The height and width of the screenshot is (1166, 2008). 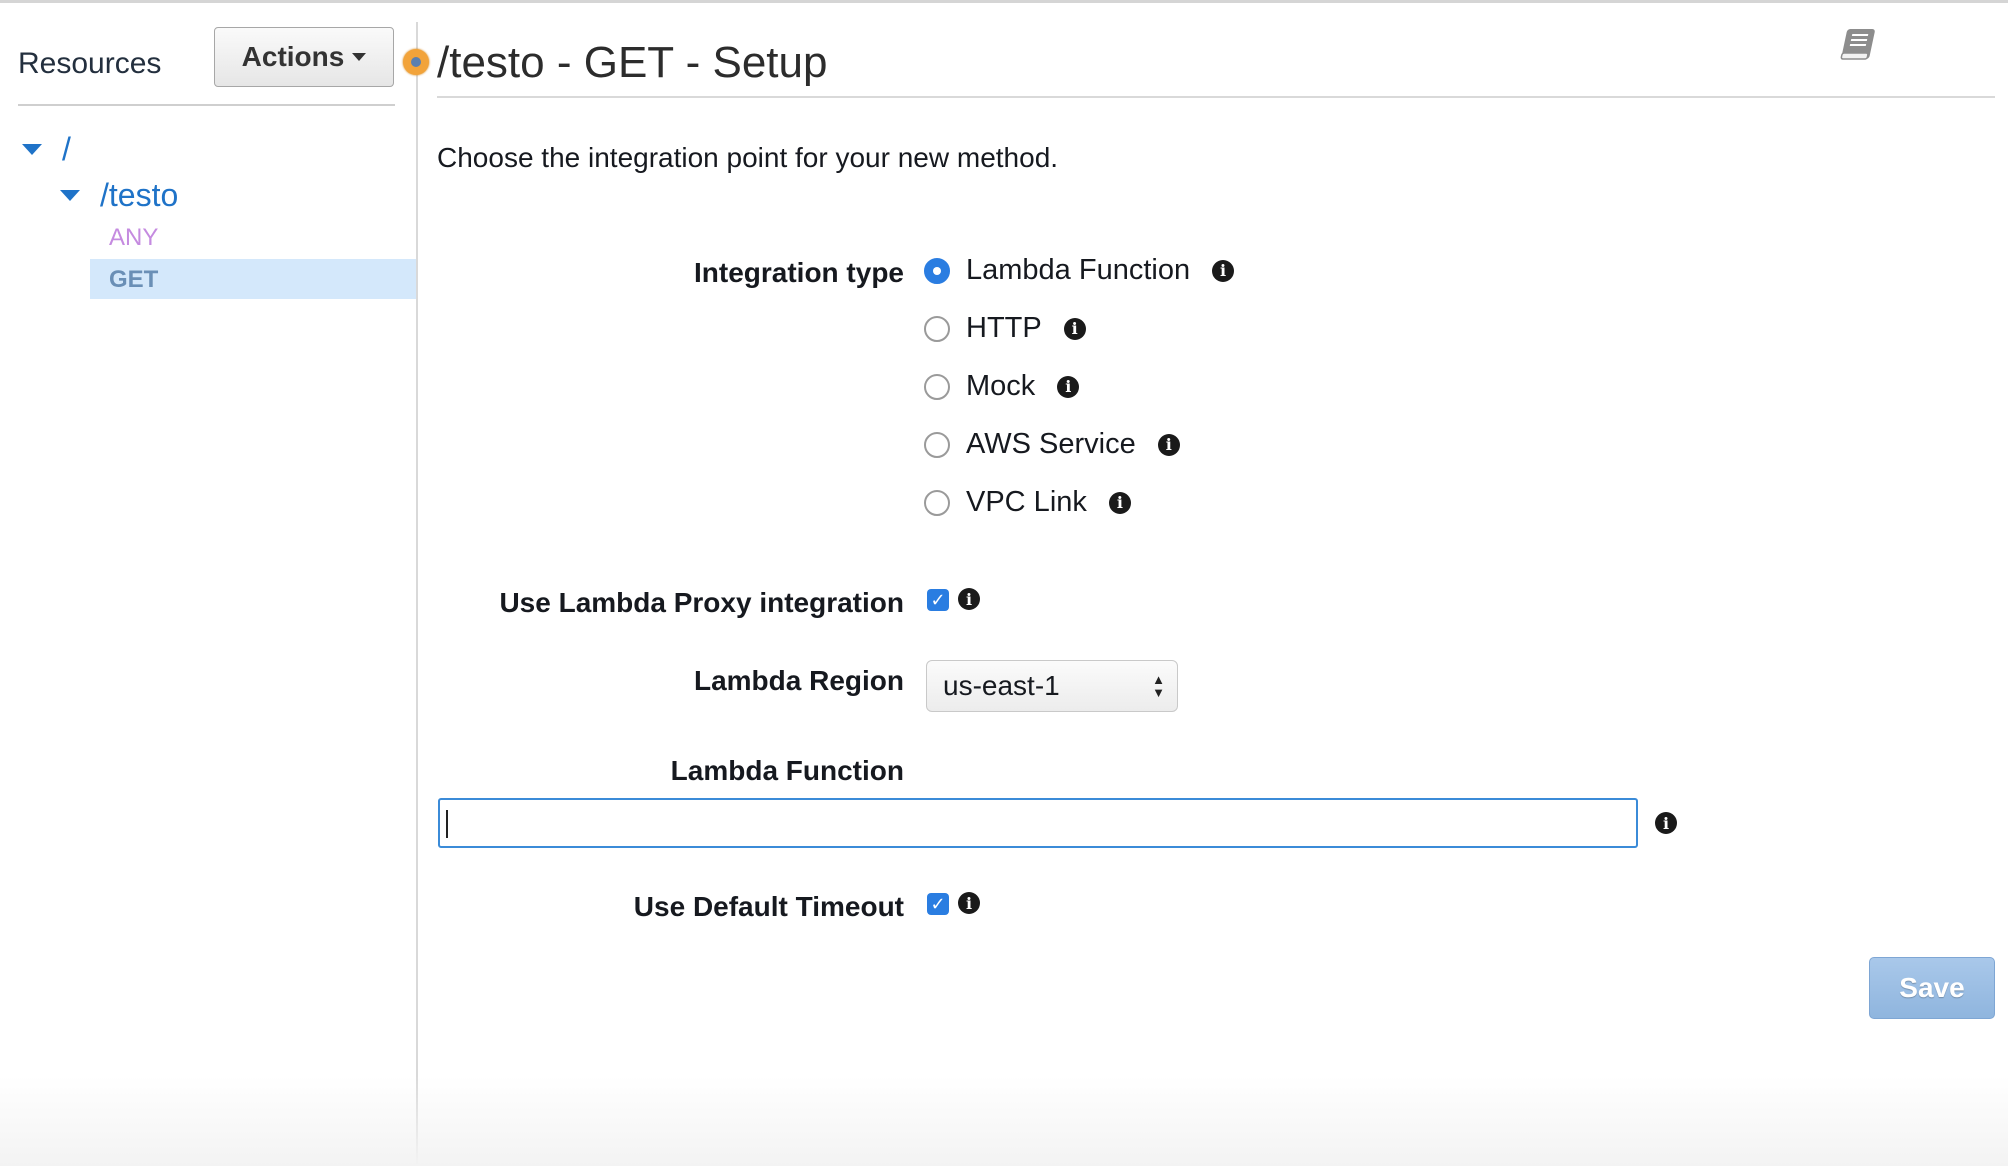 I want to click on radio-label: Lambda Function, so click(x=1078, y=270).